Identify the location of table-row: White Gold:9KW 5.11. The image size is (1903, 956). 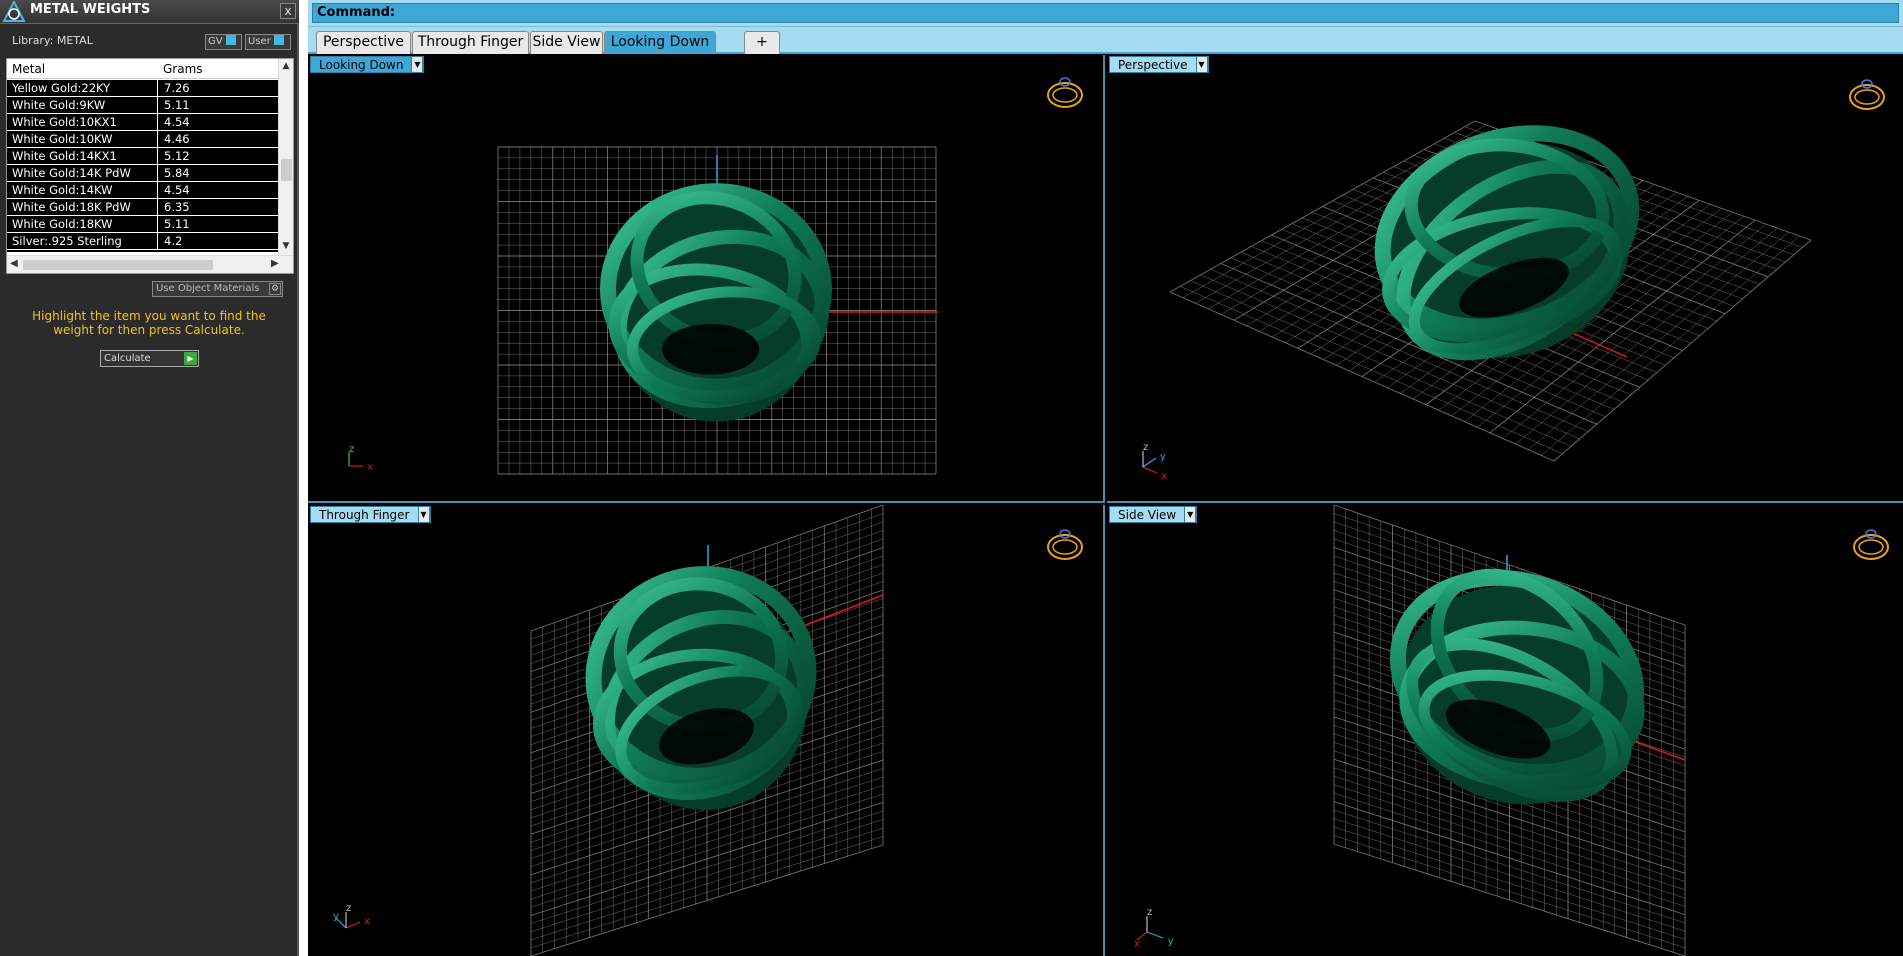
(142, 105).